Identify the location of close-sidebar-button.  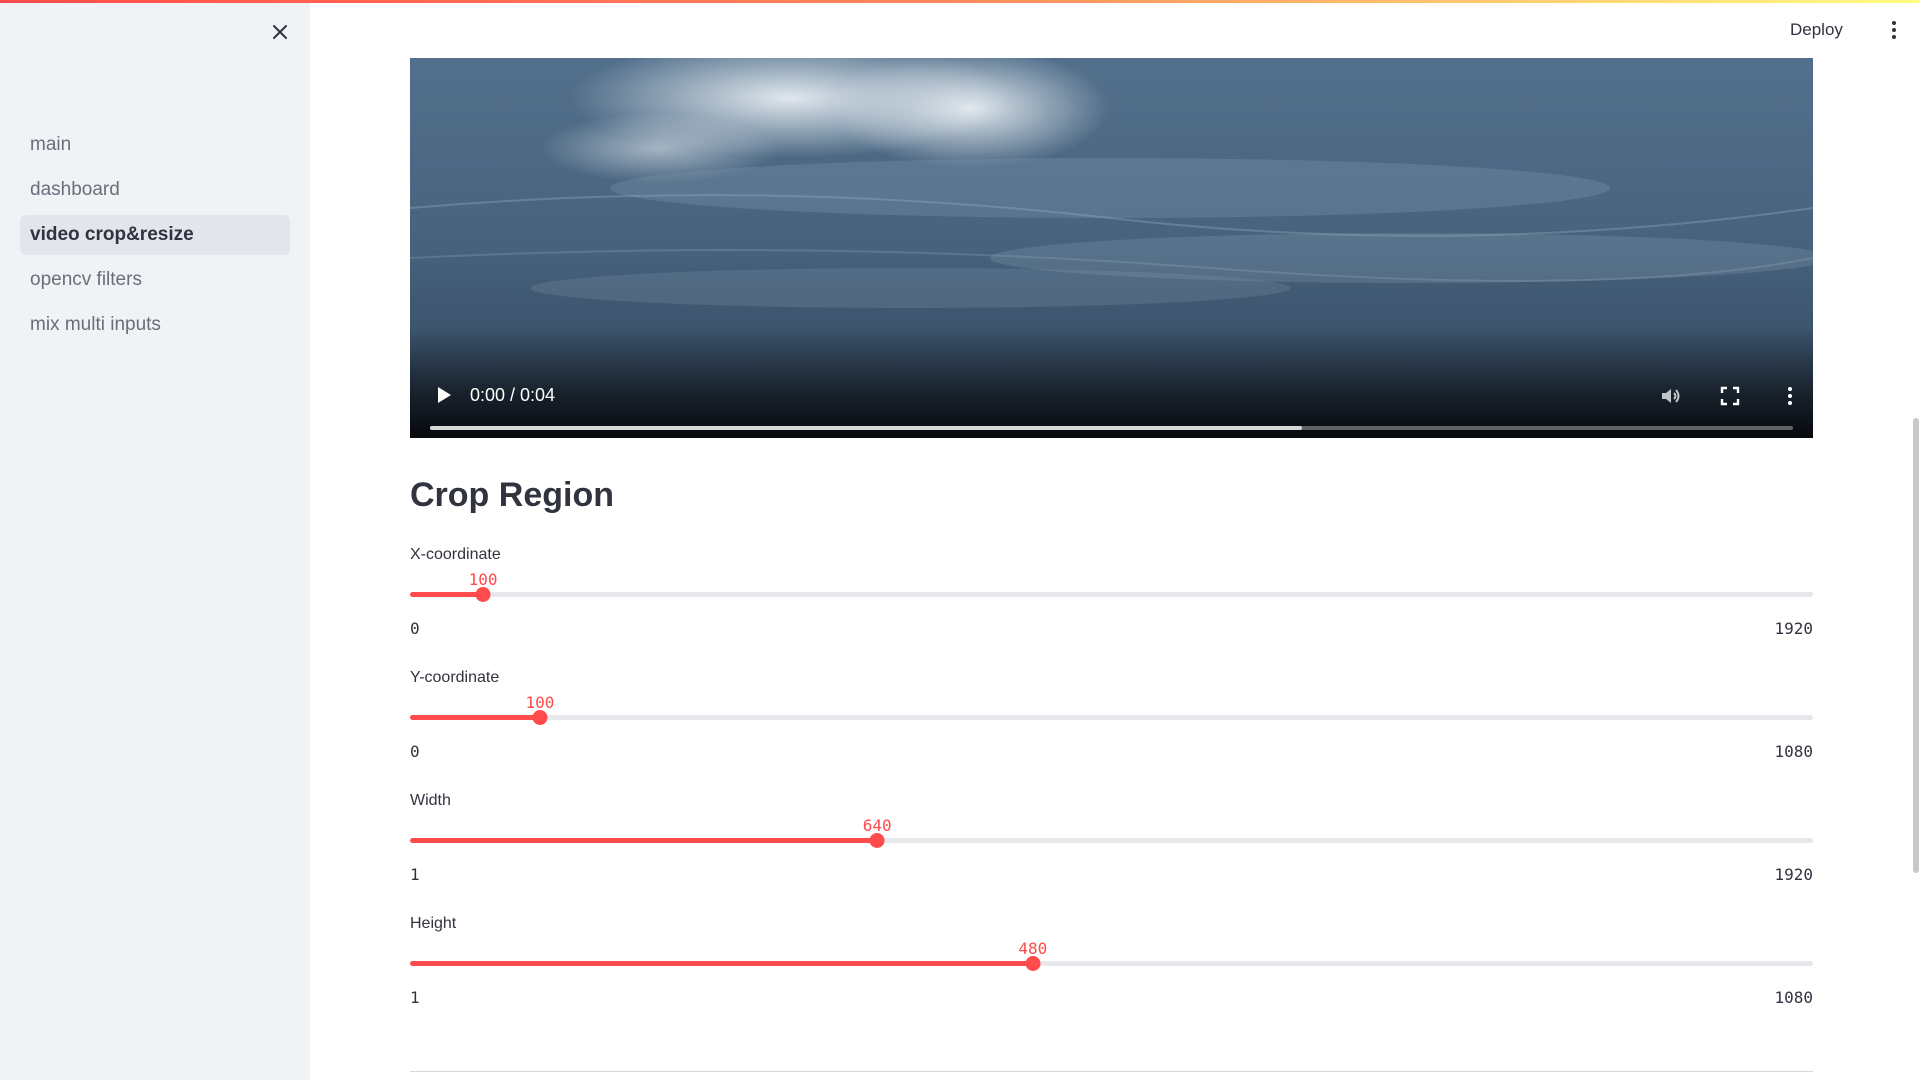
(280, 32).